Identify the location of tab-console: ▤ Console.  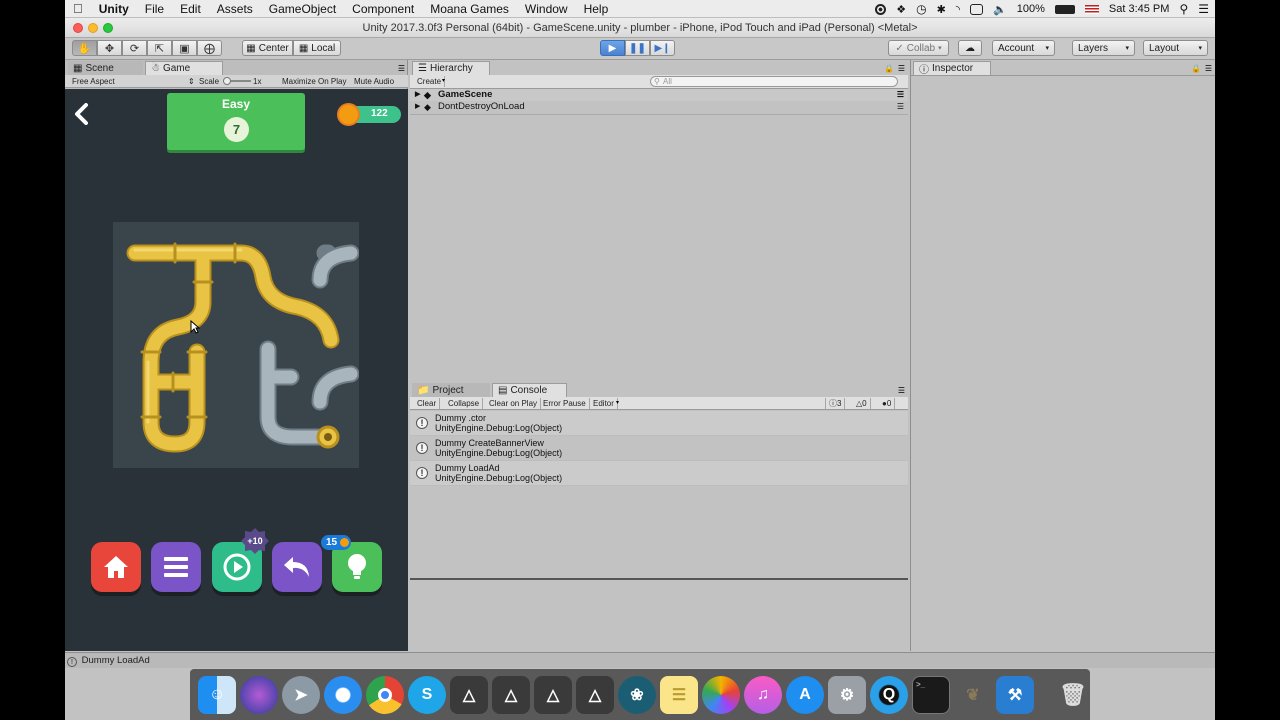
(529, 390).